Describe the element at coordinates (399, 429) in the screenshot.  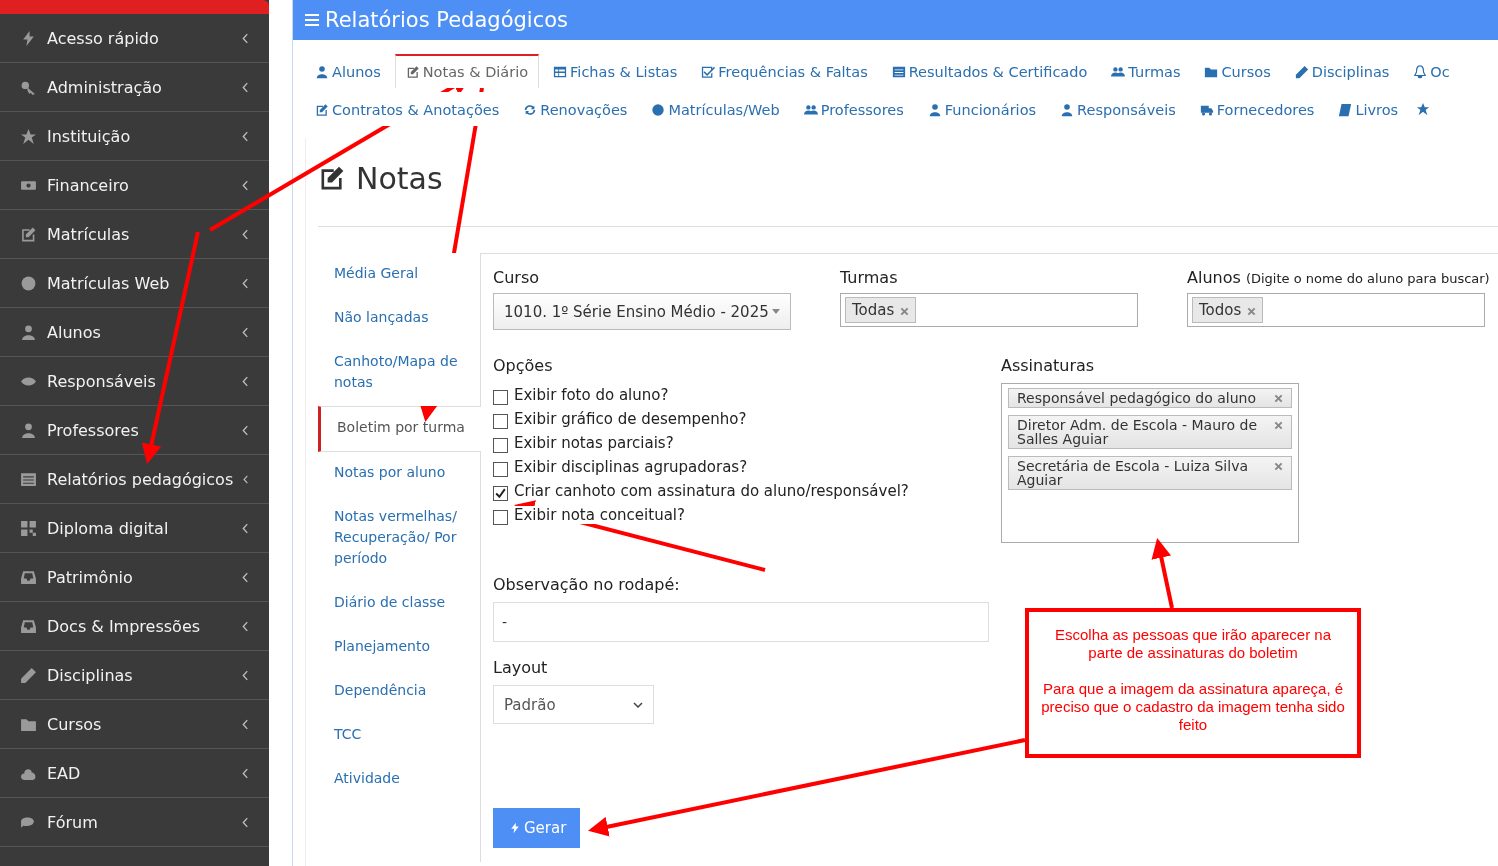
I see `side-tab: Boletim por turma` at that location.